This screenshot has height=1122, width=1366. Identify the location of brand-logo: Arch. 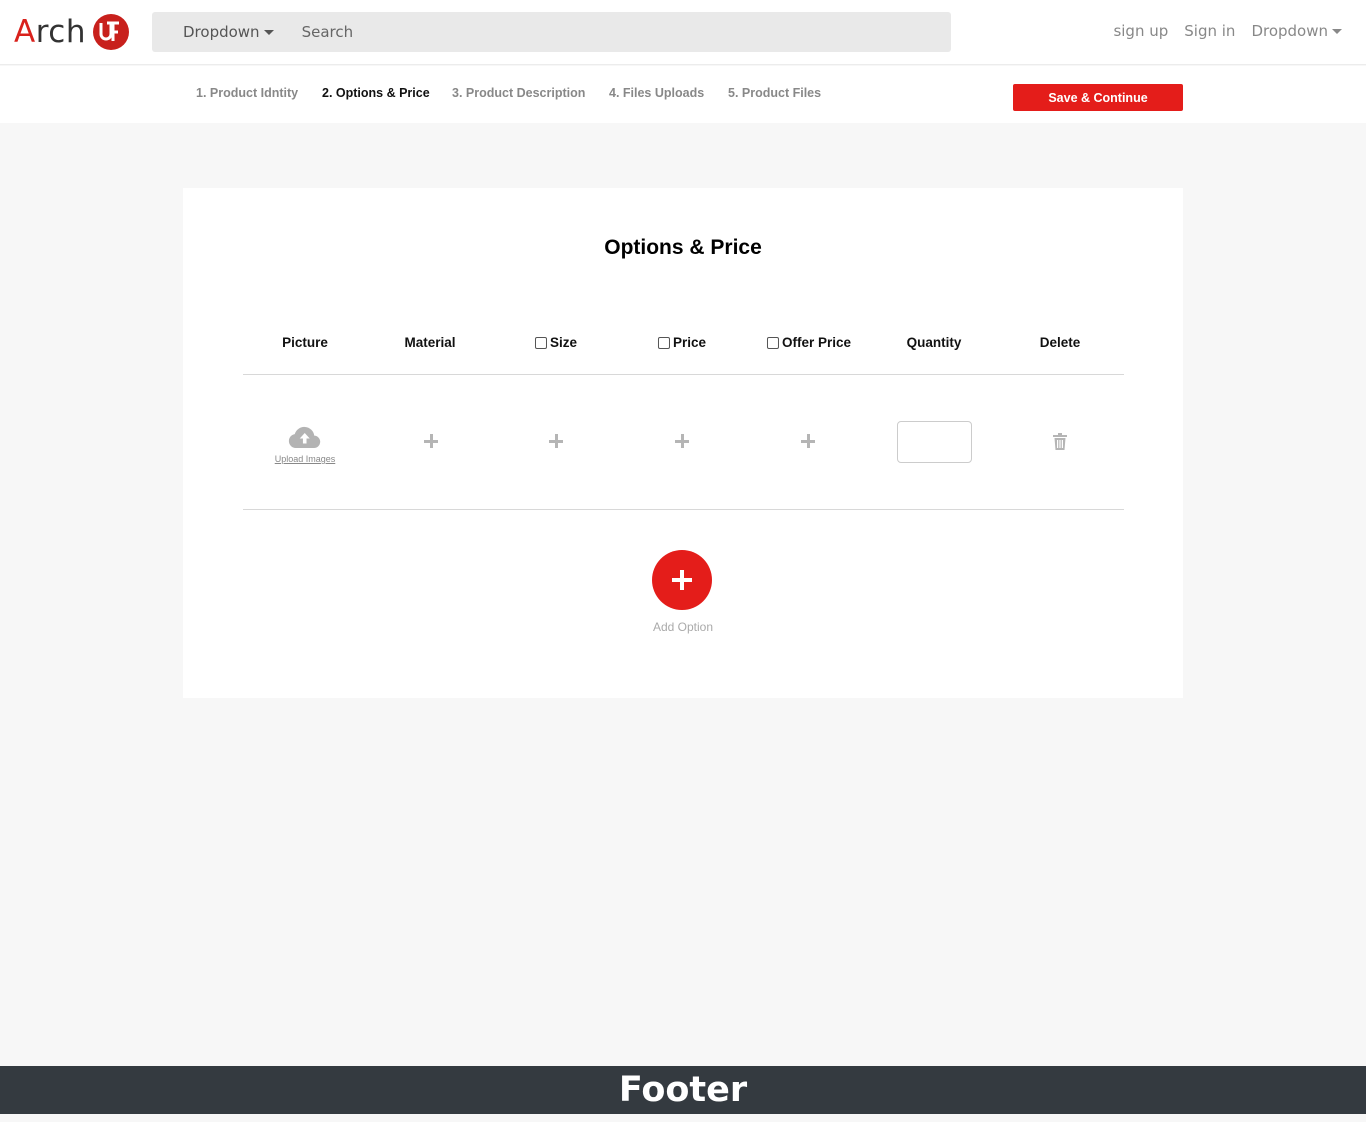
(72, 32).